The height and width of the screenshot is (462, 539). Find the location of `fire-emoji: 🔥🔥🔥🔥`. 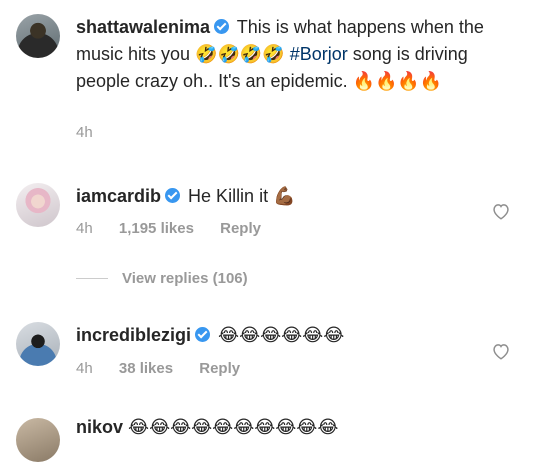

fire-emoji: 🔥🔥🔥🔥 is located at coordinates (397, 81).